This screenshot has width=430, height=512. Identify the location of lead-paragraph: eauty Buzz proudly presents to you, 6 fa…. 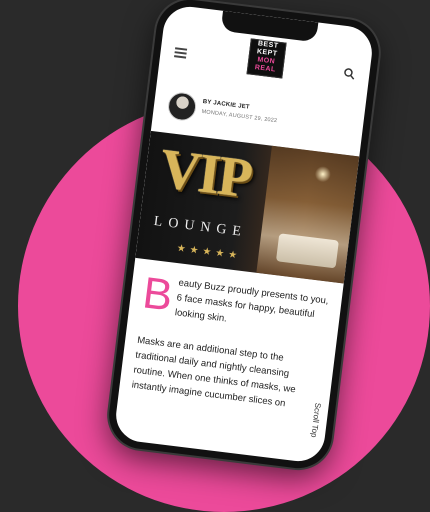
(252, 301).